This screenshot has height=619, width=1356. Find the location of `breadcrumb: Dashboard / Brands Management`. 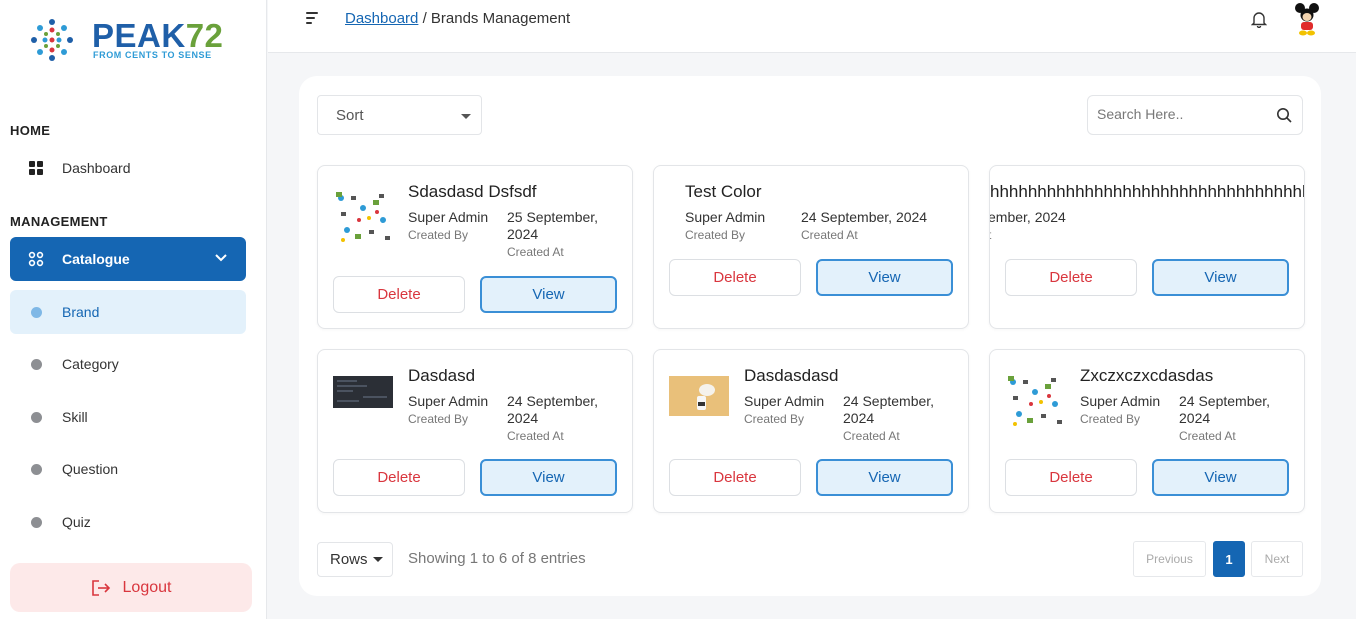

breadcrumb: Dashboard / Brands Management is located at coordinates (457, 18).